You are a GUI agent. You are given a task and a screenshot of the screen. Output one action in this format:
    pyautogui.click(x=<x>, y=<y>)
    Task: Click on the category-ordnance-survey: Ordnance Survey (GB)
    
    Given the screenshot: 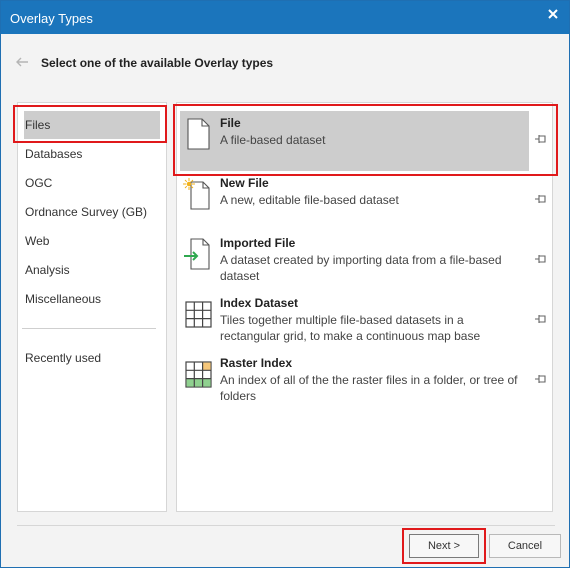 What is the action you would take?
    pyautogui.click(x=92, y=212)
    